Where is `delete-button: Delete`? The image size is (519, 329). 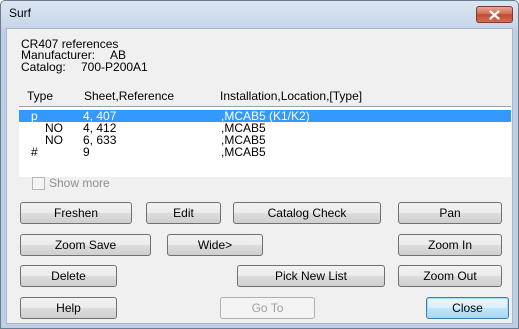
delete-button: Delete is located at coordinates (68, 276).